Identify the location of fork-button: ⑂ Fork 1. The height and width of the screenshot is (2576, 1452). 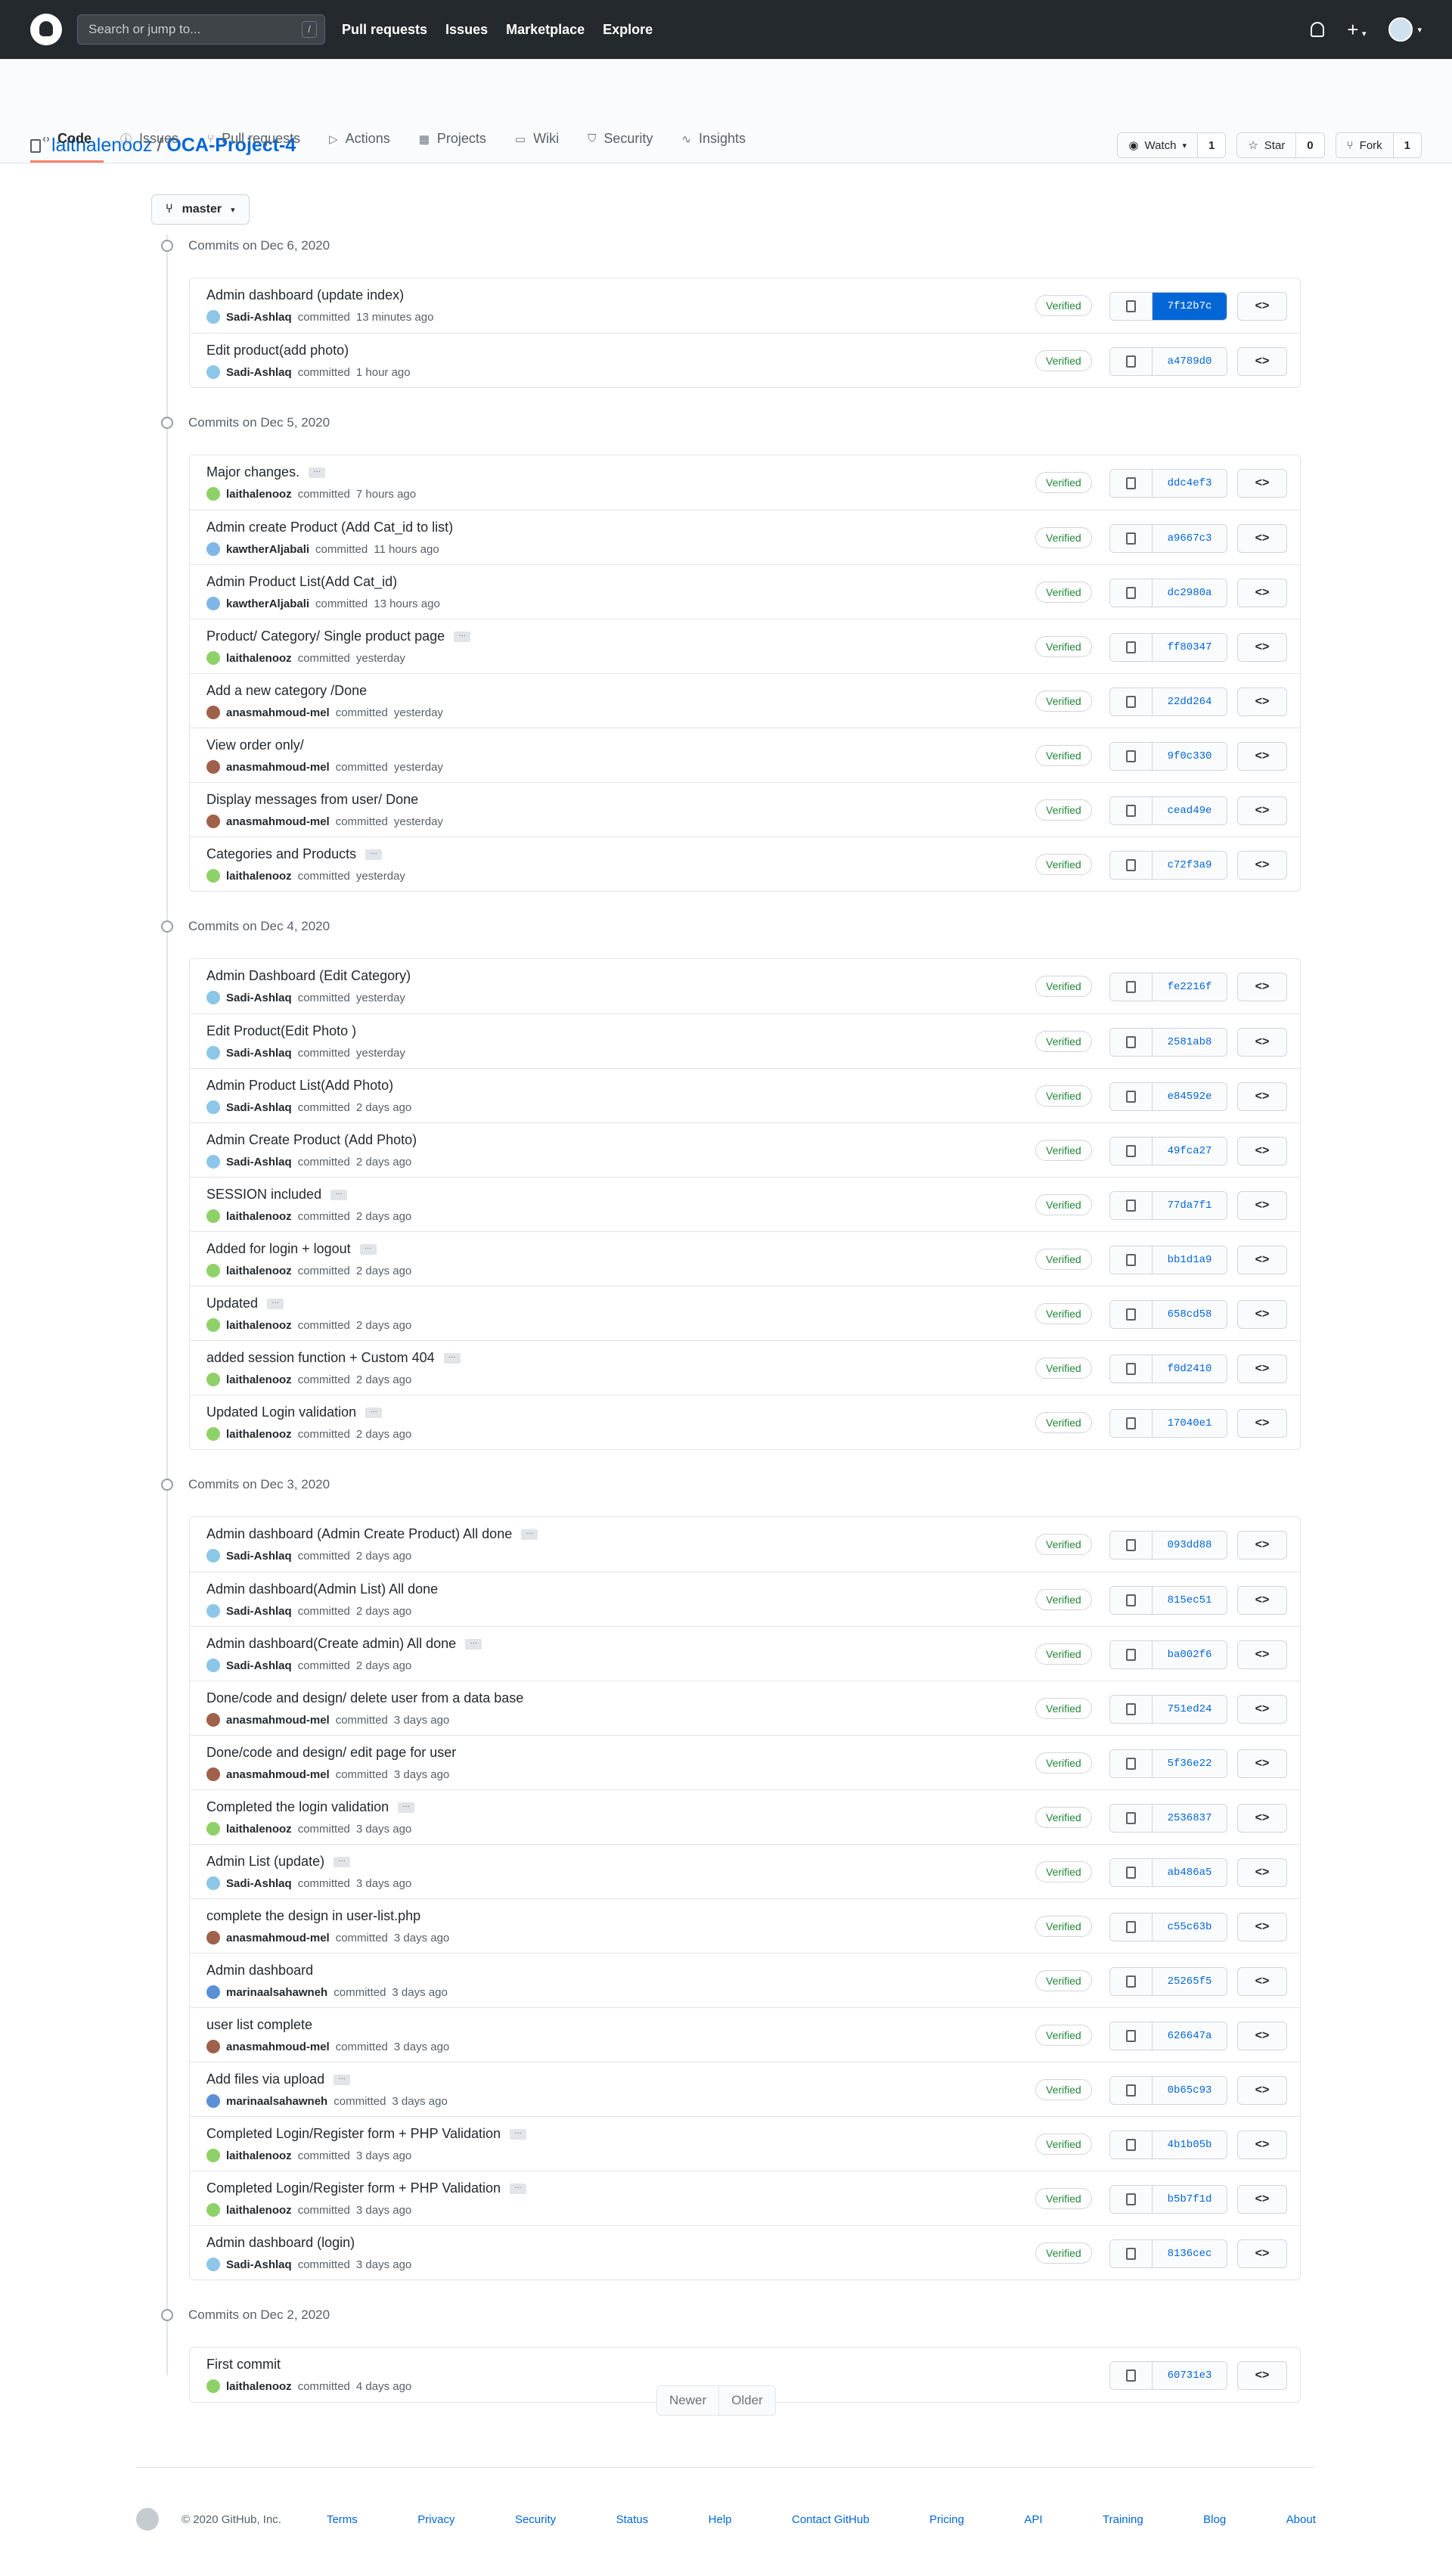
(1378, 145).